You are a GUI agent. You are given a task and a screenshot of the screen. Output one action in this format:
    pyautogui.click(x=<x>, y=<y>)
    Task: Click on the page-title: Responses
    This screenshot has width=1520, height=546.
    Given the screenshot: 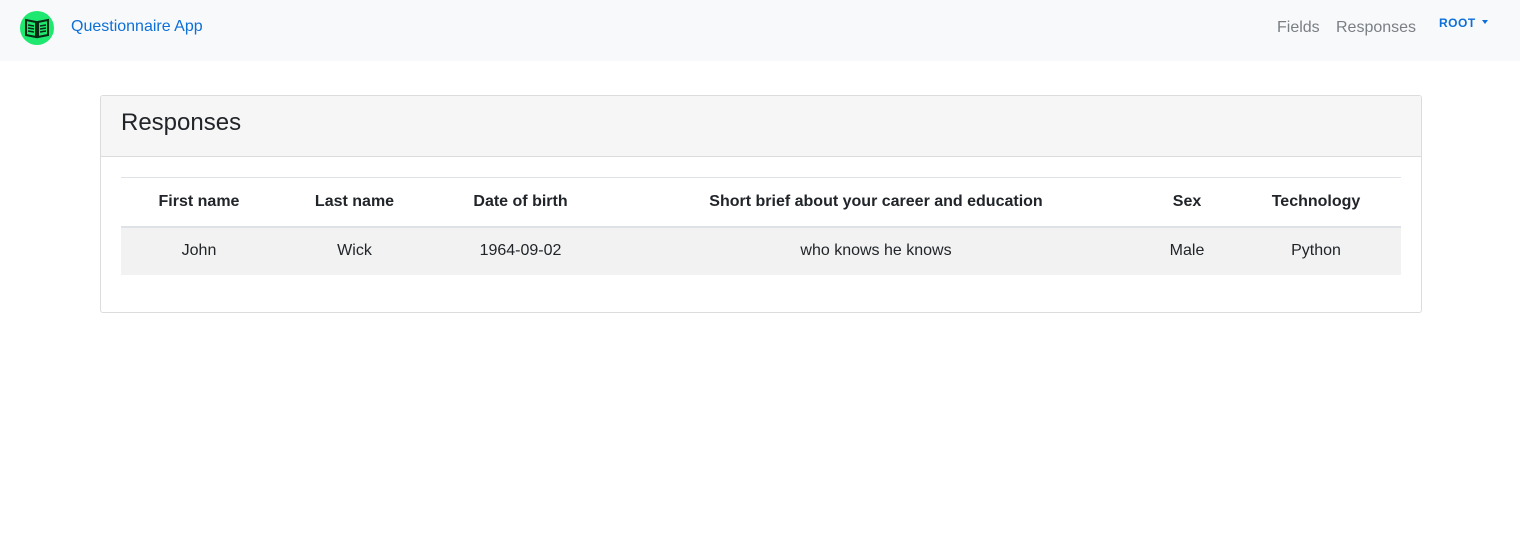 What is the action you would take?
    pyautogui.click(x=181, y=122)
    